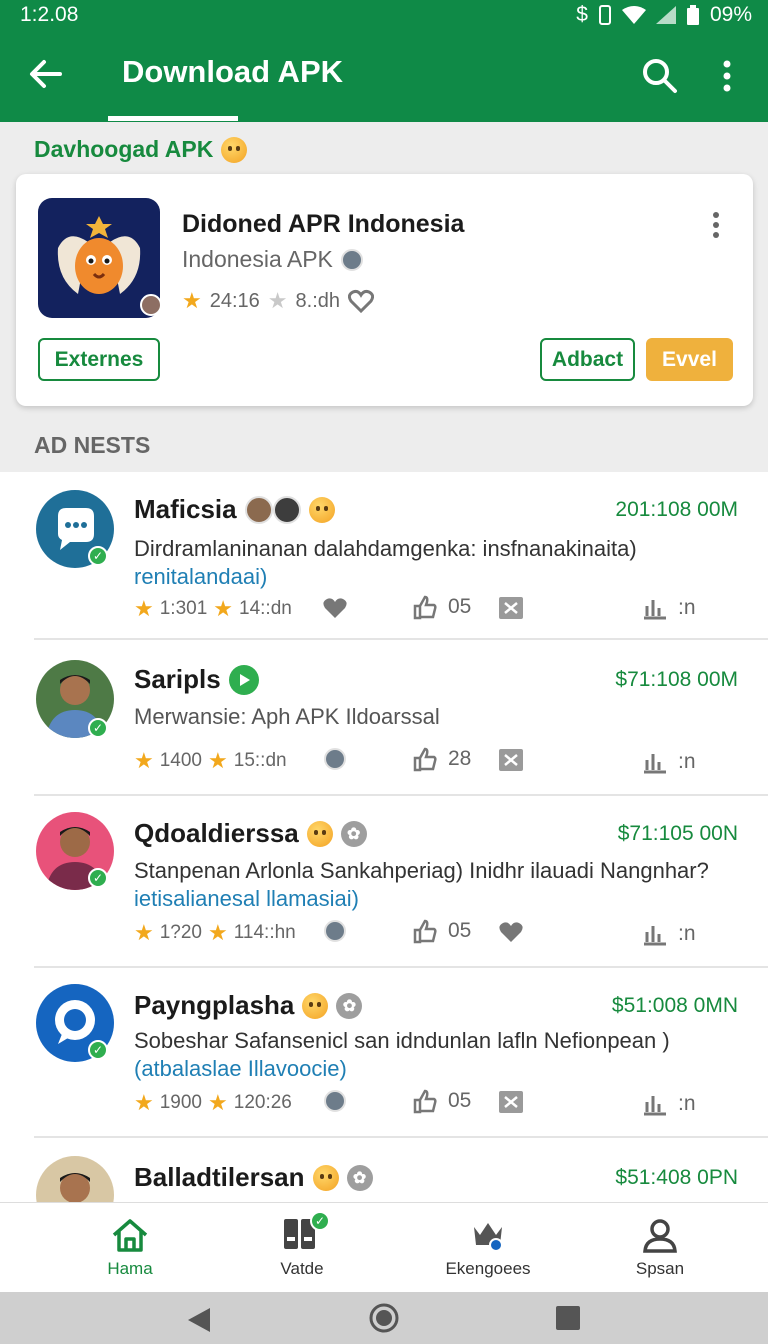  I want to click on item-price: $51:008 0MN, so click(674, 1005).